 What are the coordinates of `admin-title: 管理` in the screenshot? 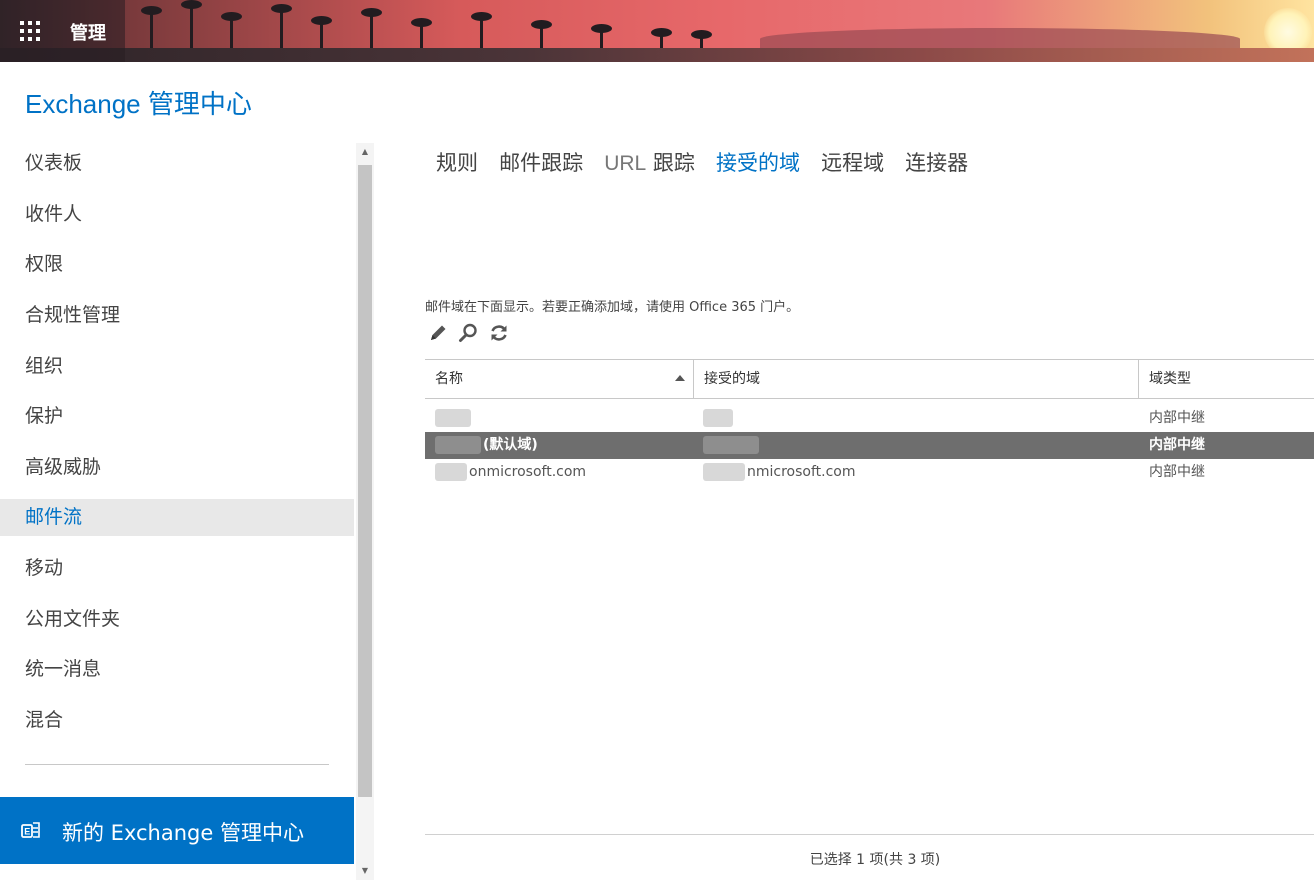 It's located at (88, 32).